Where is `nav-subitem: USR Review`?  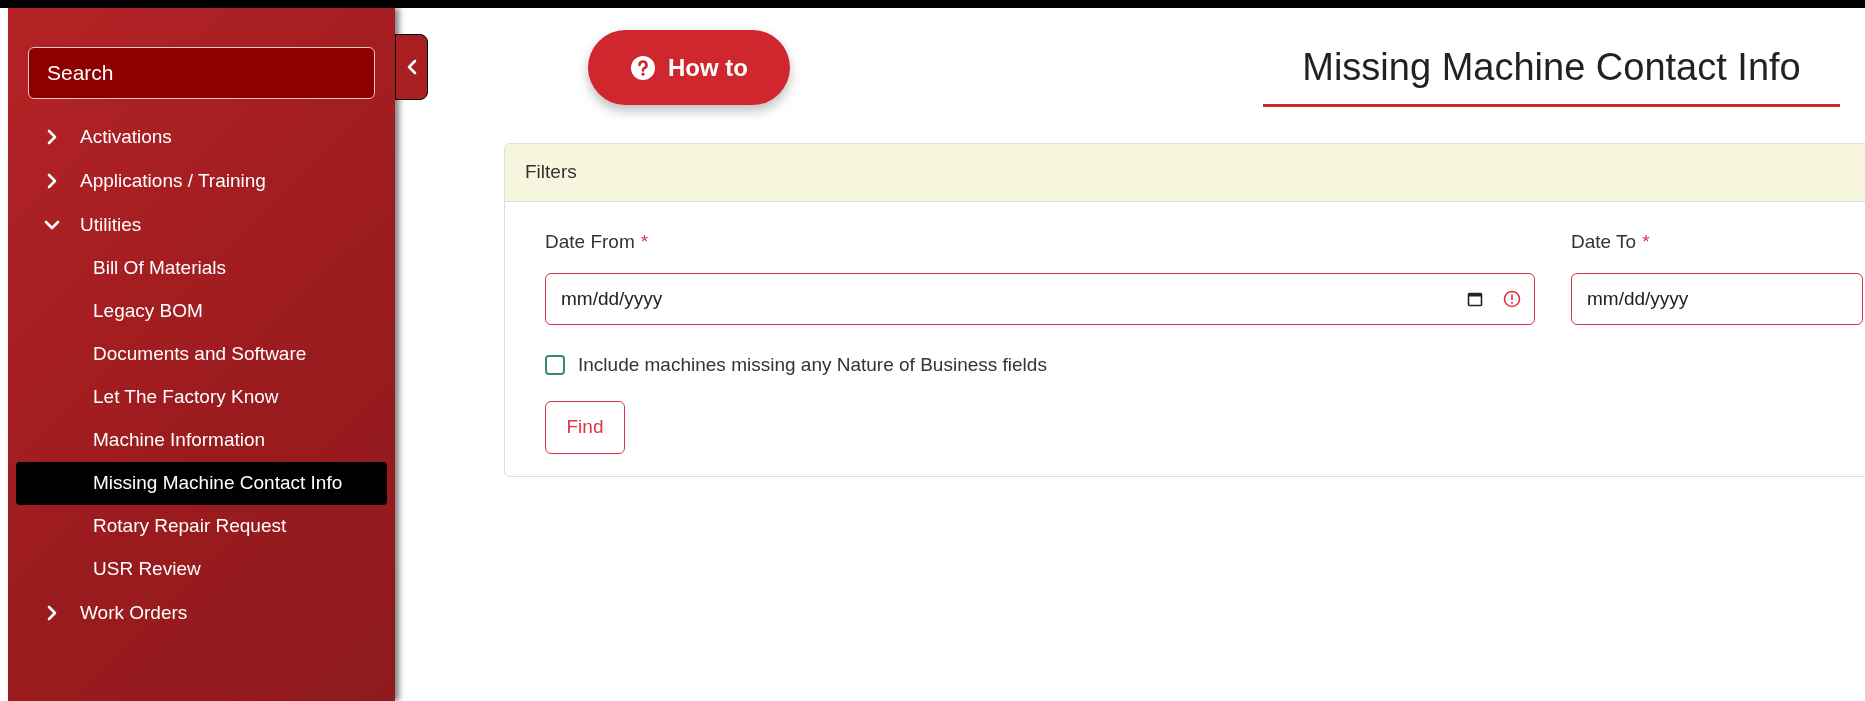 nav-subitem: USR Review is located at coordinates (201, 569).